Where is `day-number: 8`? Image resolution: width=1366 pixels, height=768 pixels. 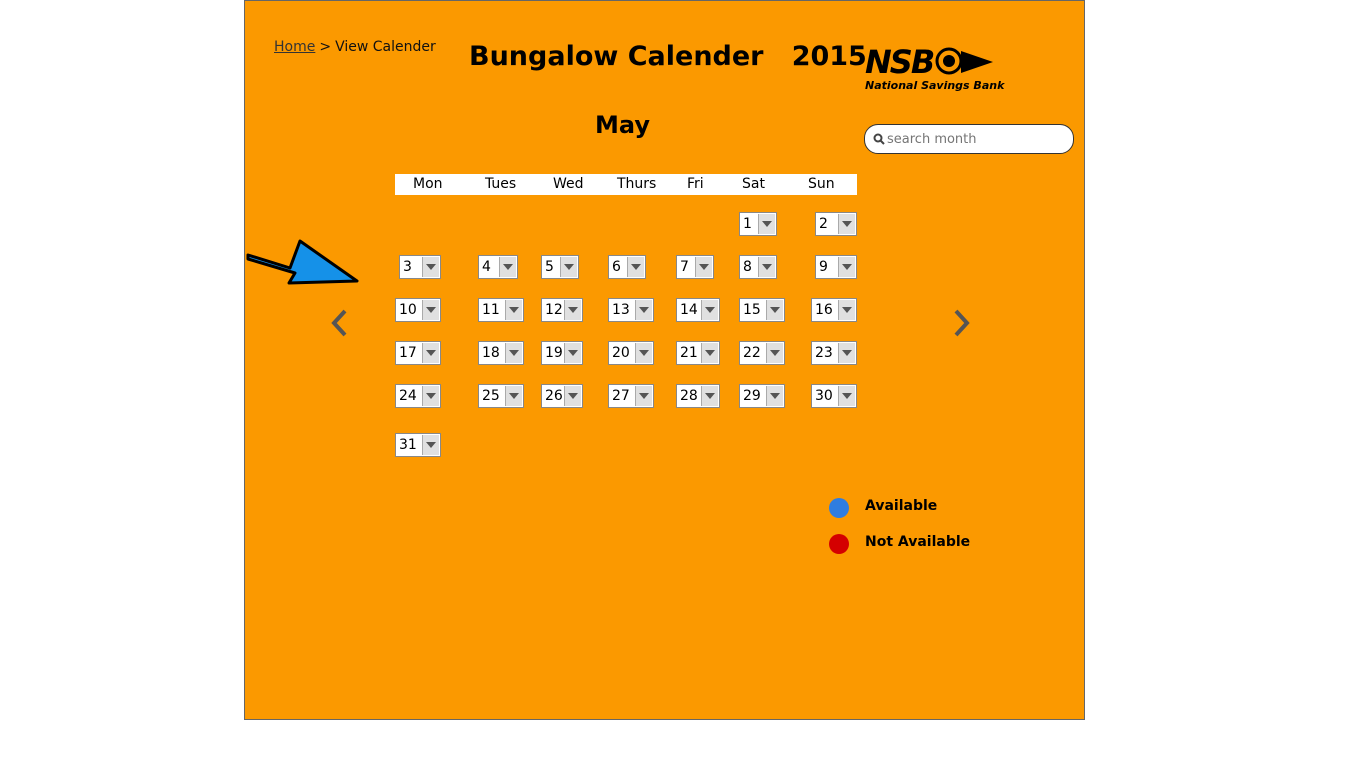 day-number: 8 is located at coordinates (747, 267).